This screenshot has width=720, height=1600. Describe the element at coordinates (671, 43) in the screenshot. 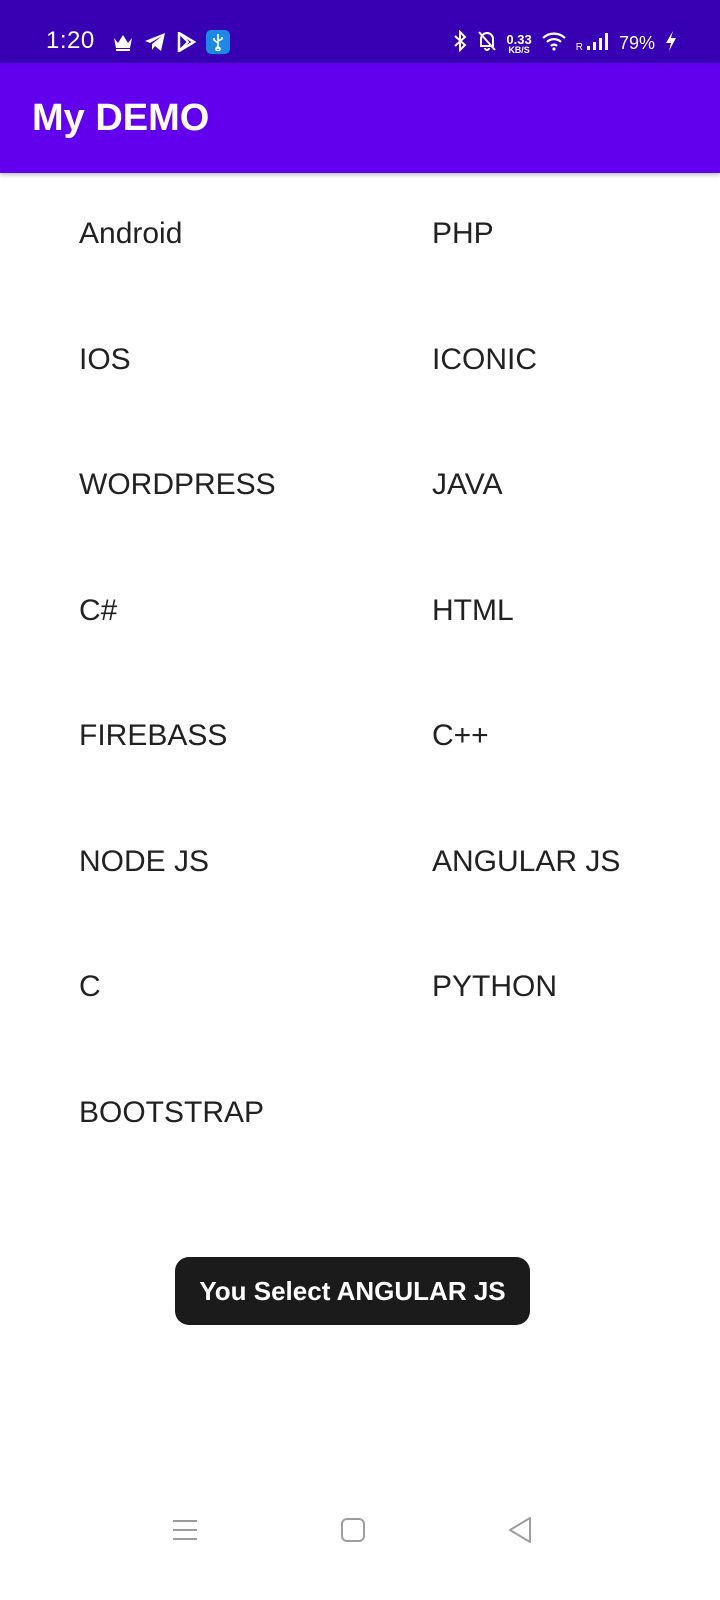

I see `charging-icon` at that location.